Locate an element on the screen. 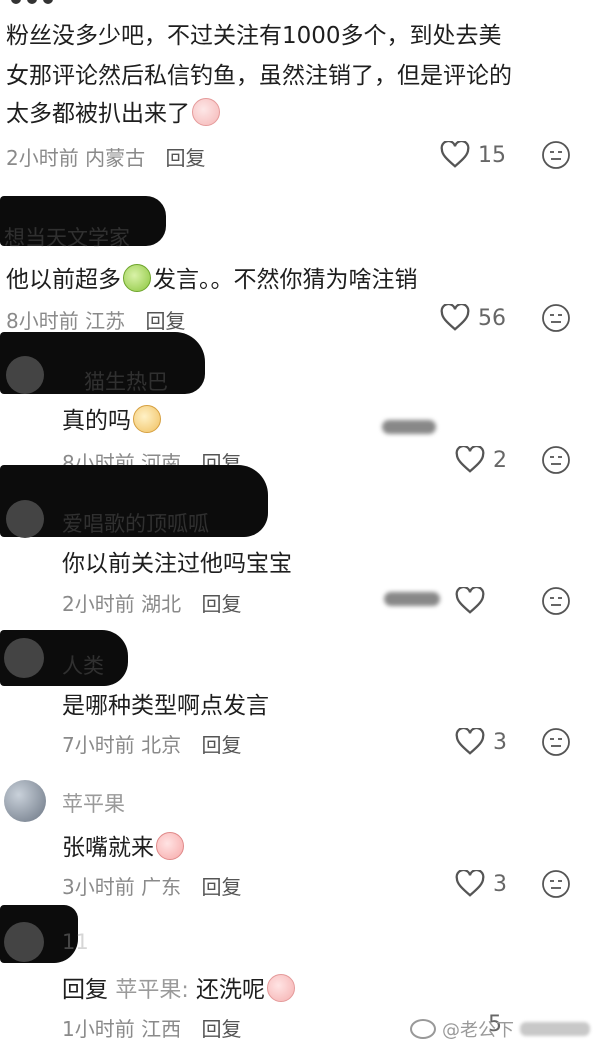  comment-1-reply-button: 回复 is located at coordinates (185, 158).